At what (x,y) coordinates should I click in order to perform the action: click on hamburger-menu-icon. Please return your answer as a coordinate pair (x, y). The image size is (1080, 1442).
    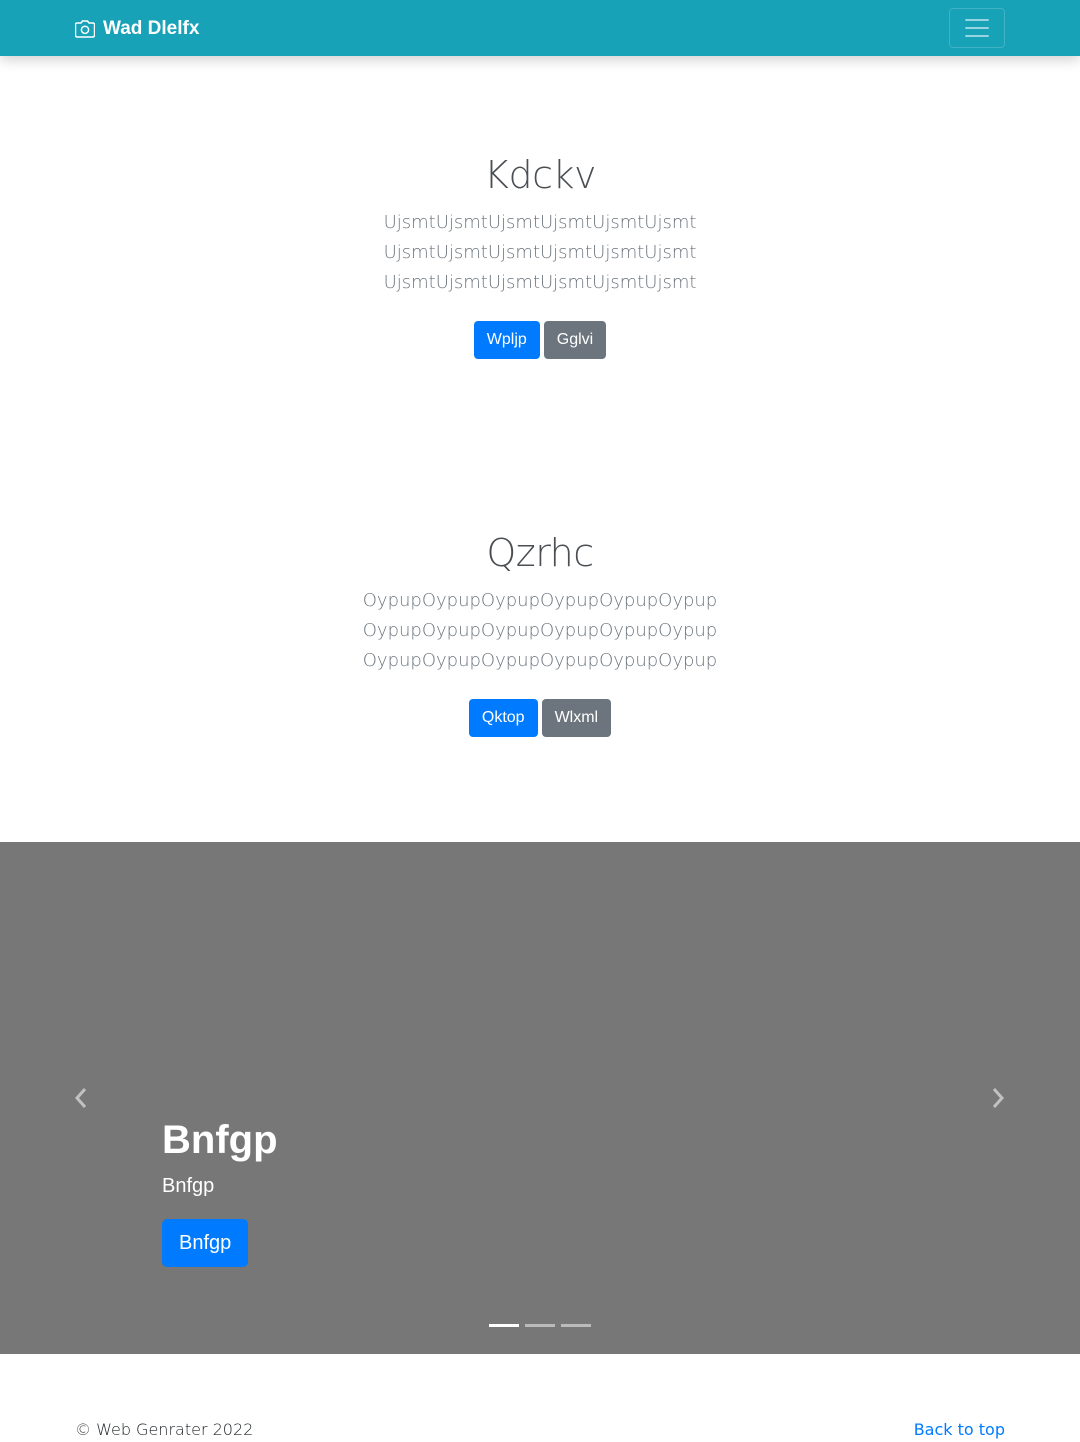
    Looking at the image, I should click on (977, 28).